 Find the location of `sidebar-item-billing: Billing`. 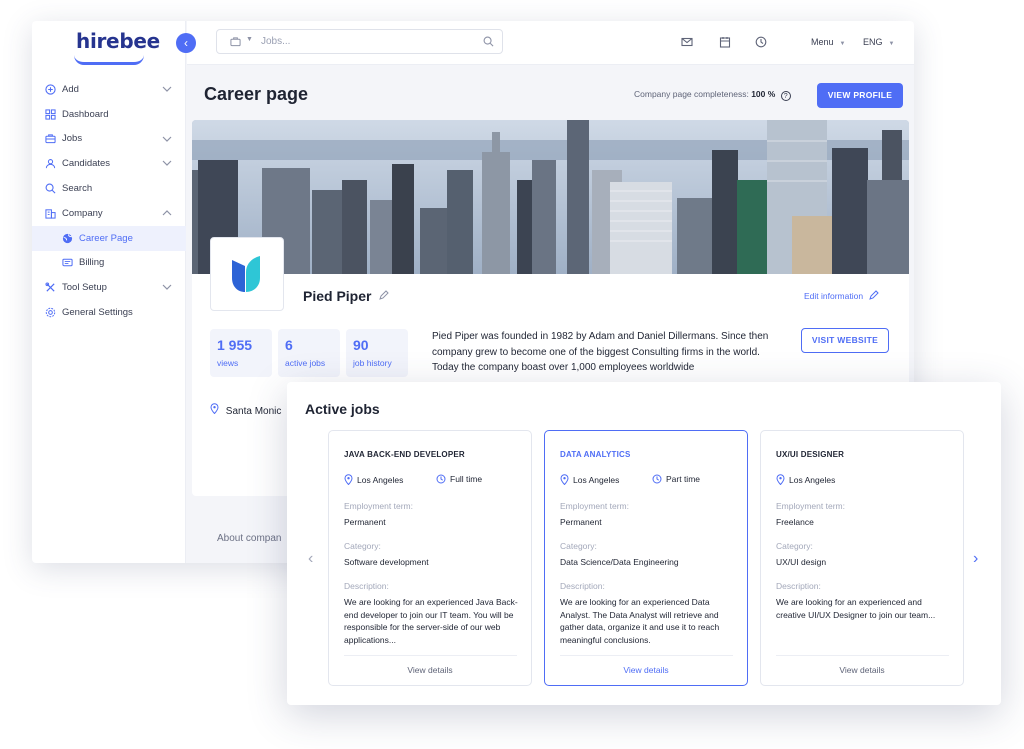

sidebar-item-billing: Billing is located at coordinates (109, 263).